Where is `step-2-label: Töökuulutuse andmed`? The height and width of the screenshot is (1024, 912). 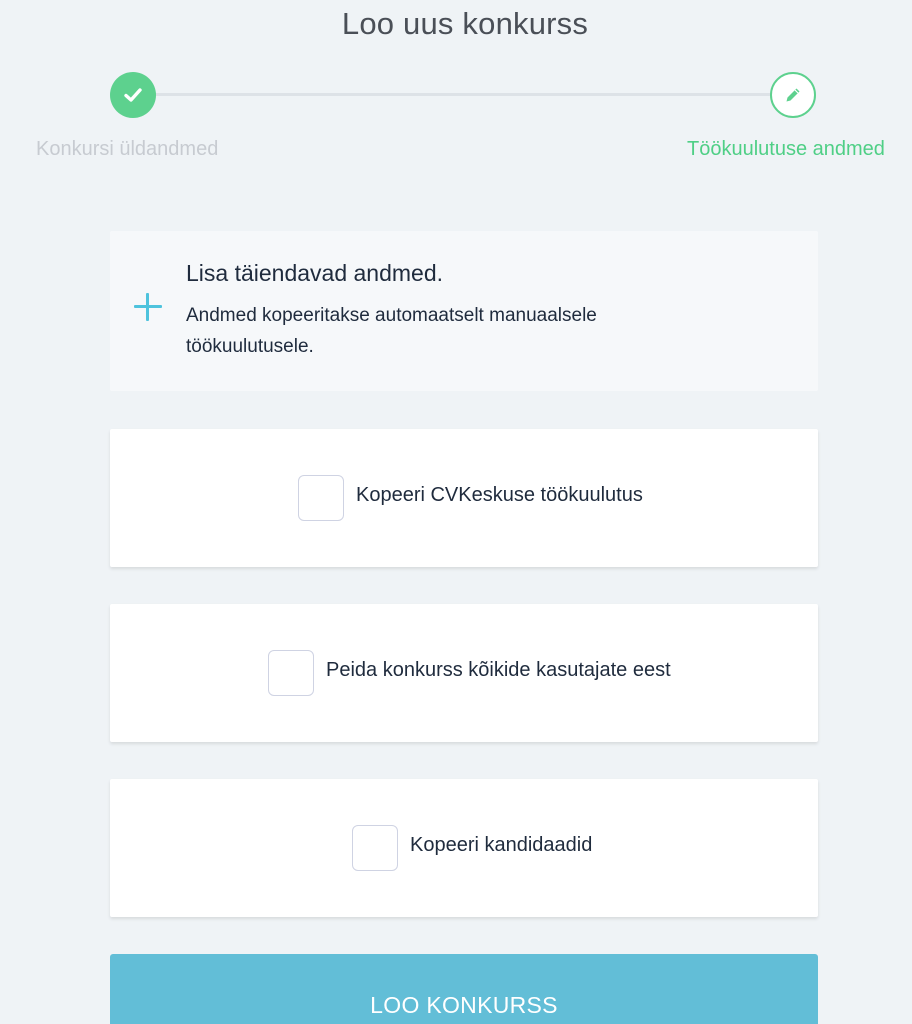 step-2-label: Töökuulutuse andmed is located at coordinates (786, 149).